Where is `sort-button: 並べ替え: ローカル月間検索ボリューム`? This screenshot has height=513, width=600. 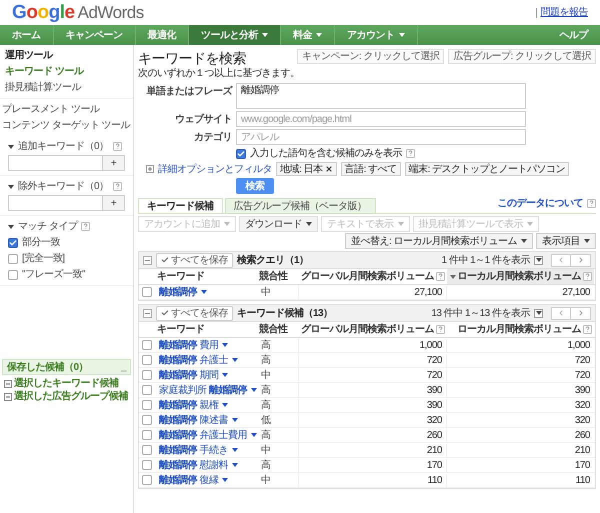 sort-button: 並べ替え: ローカル月間検索ボリューム is located at coordinates (438, 241).